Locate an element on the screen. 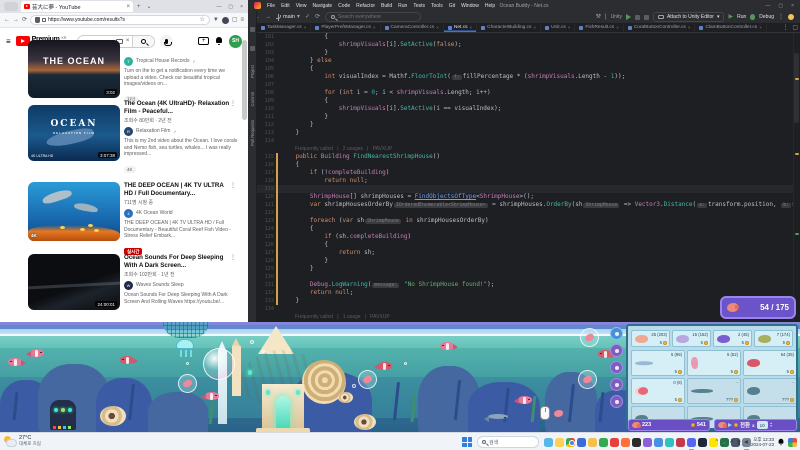 This screenshot has height=450, width=800. video-options-icon: ⋮ is located at coordinates (233, 185).